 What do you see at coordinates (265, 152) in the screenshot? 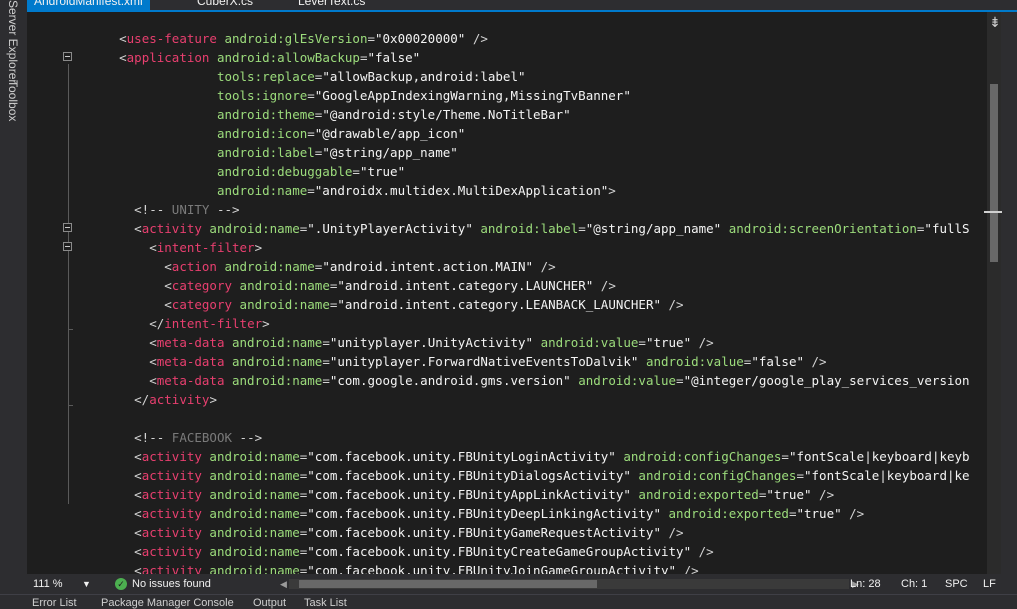
I see `code-token: android:label` at bounding box center [265, 152].